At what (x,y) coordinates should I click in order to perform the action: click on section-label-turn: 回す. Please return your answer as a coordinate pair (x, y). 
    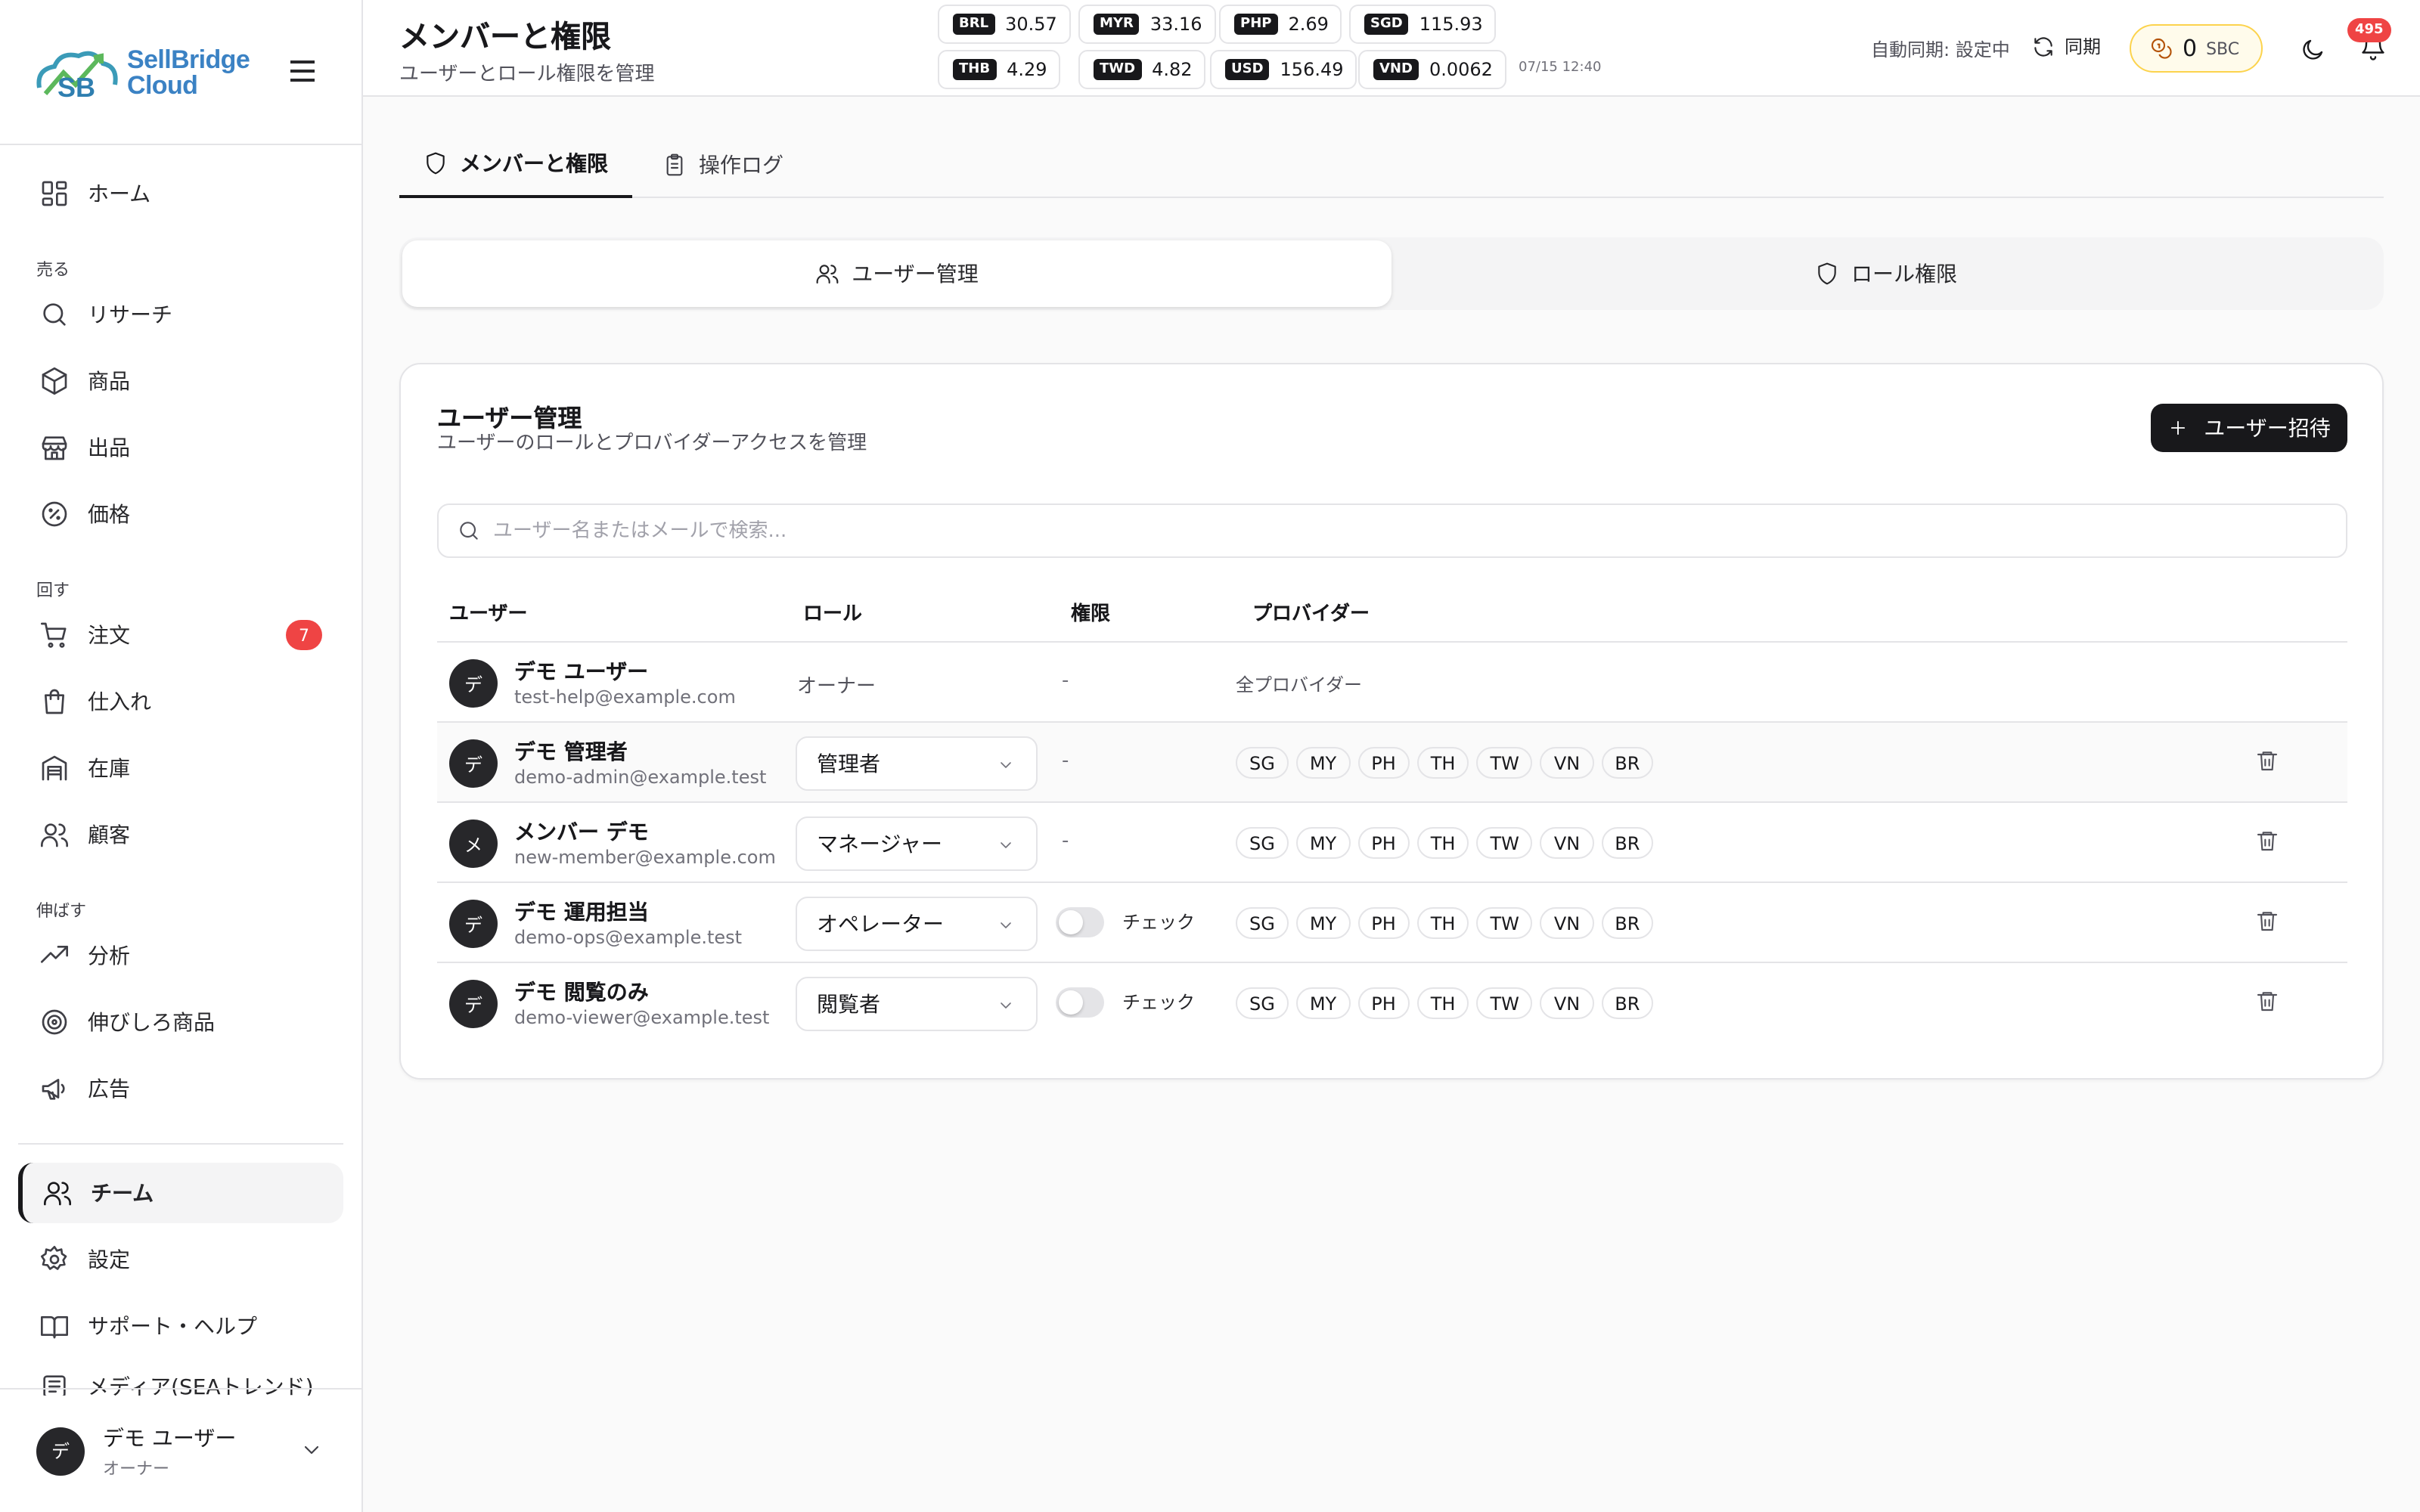
    Looking at the image, I should click on (53, 590).